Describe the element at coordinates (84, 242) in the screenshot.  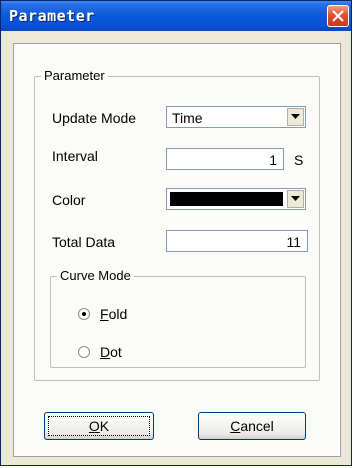
I see `total-data-label: Total Data` at that location.